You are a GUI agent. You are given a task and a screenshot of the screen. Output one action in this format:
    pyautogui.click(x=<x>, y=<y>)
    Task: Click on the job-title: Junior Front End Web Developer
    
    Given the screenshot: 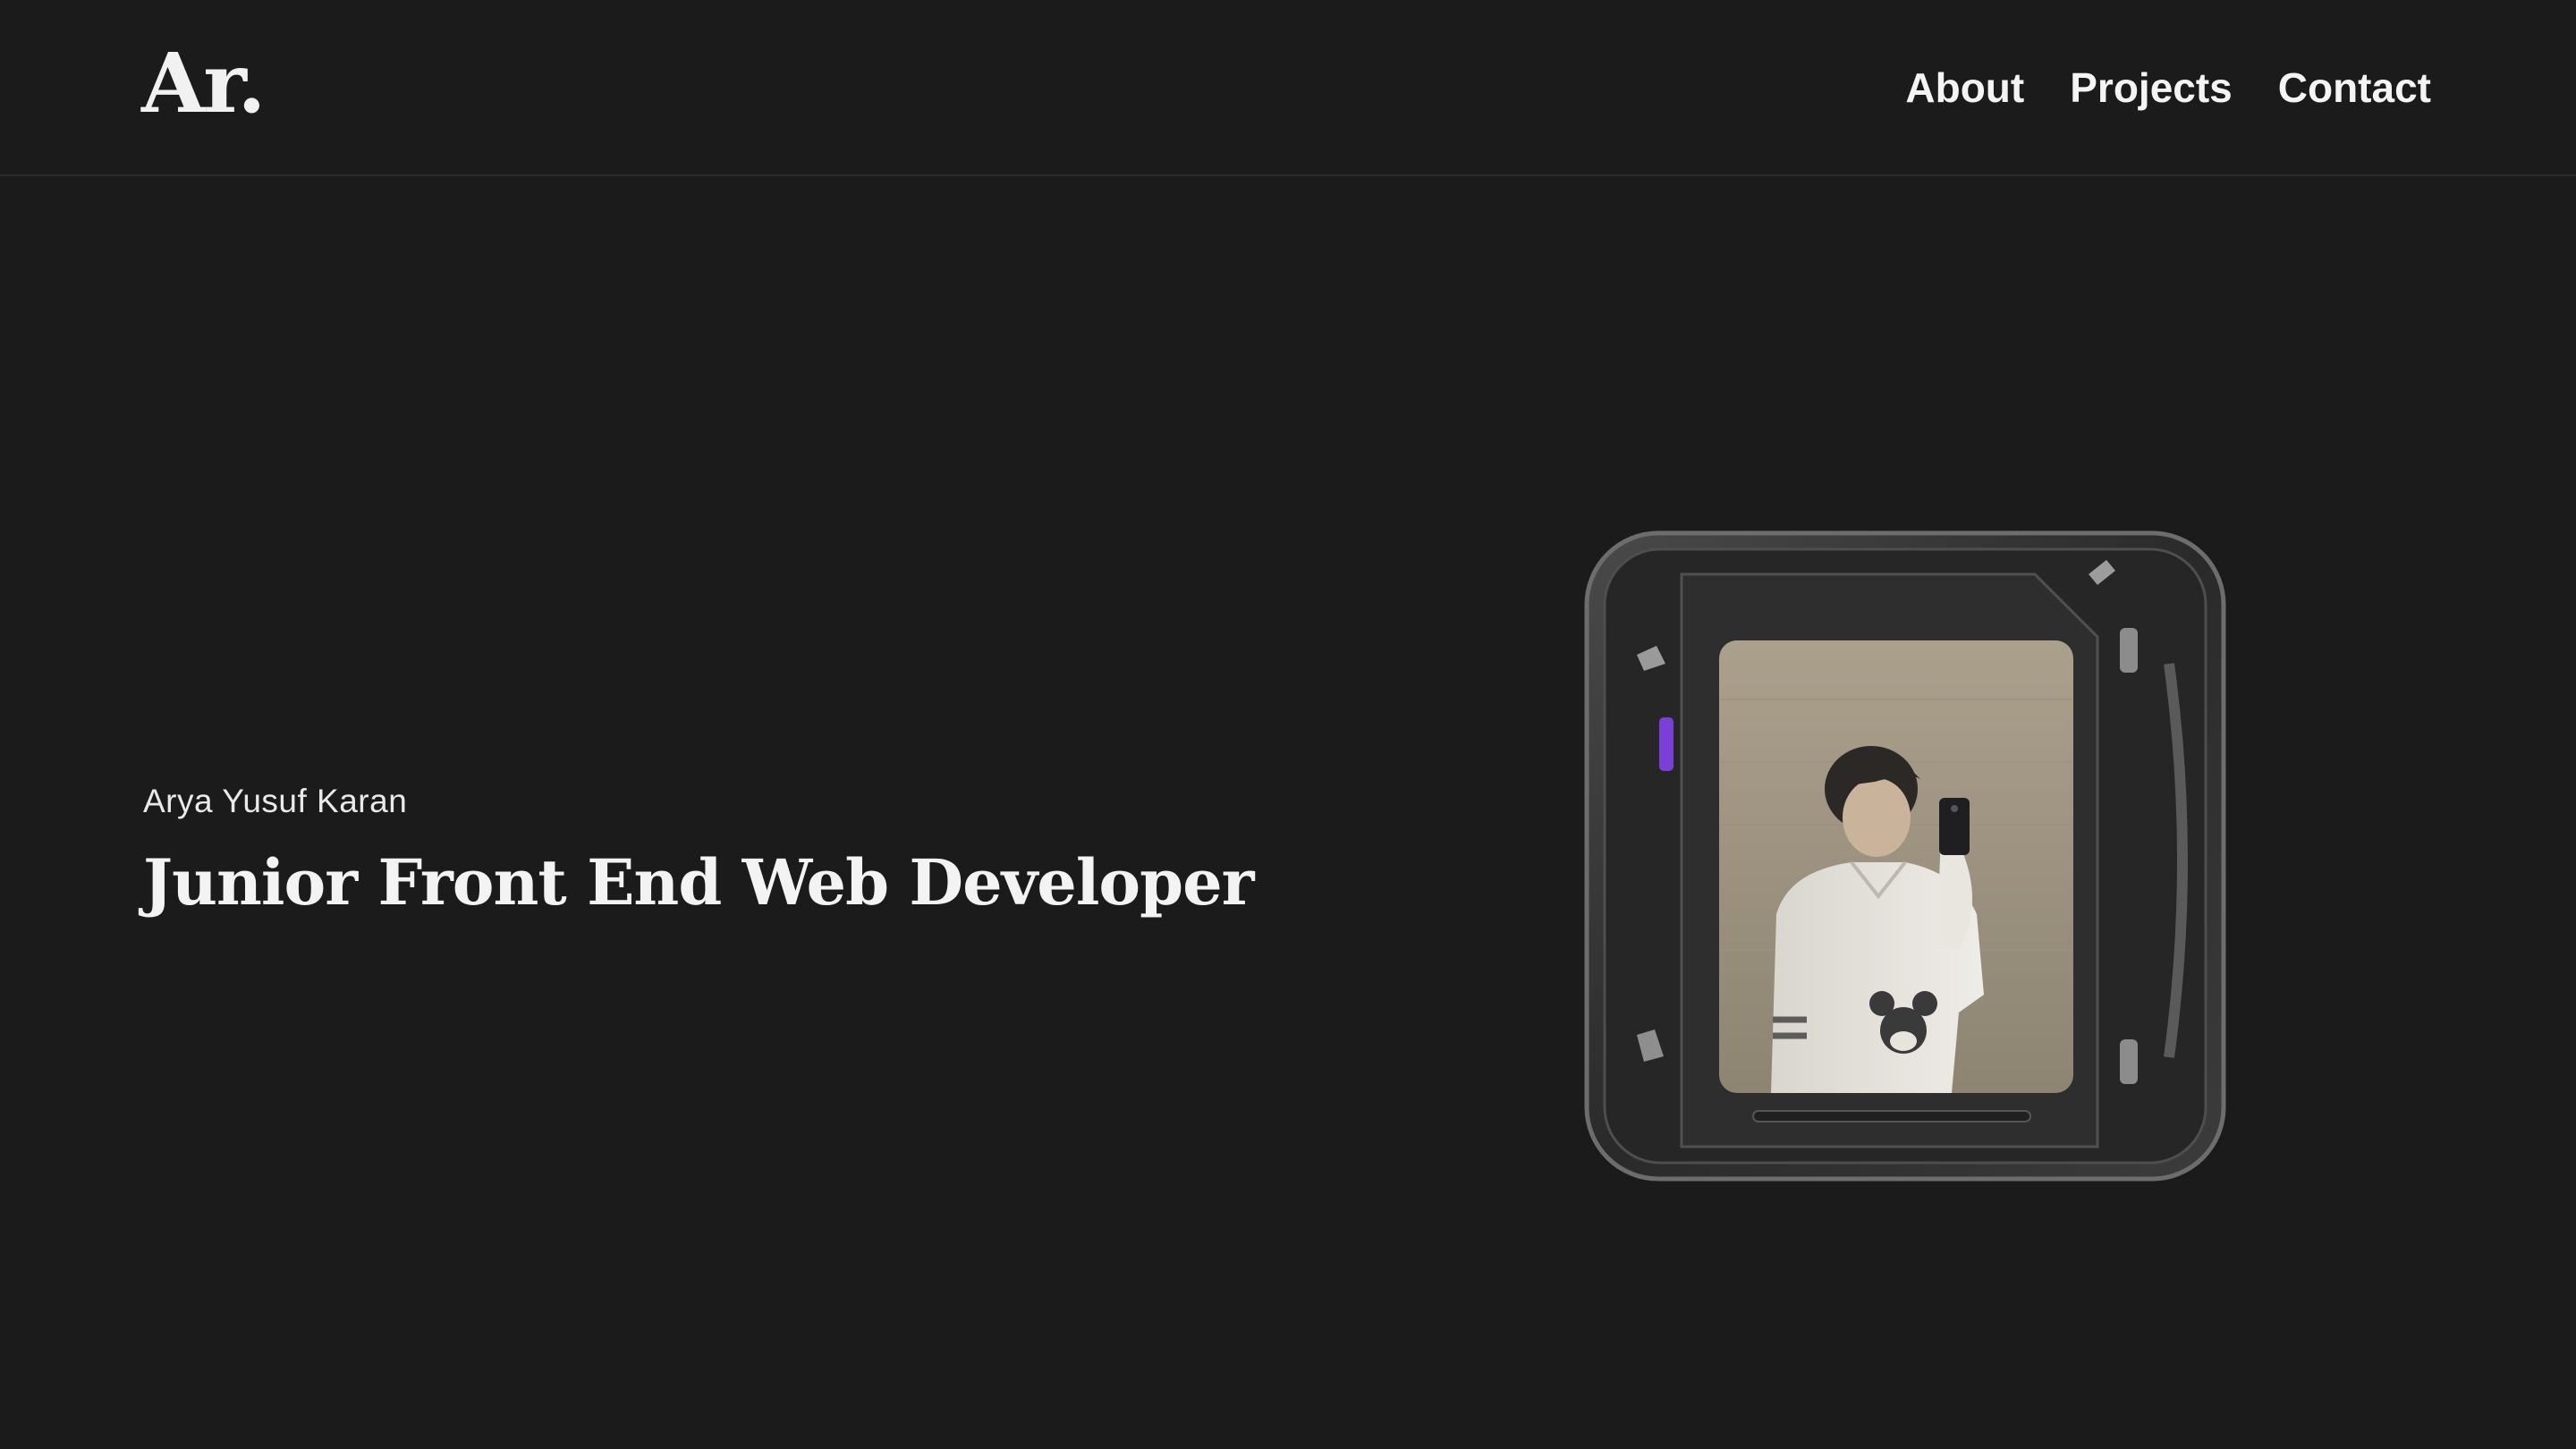 What is the action you would take?
    pyautogui.click(x=698, y=882)
    